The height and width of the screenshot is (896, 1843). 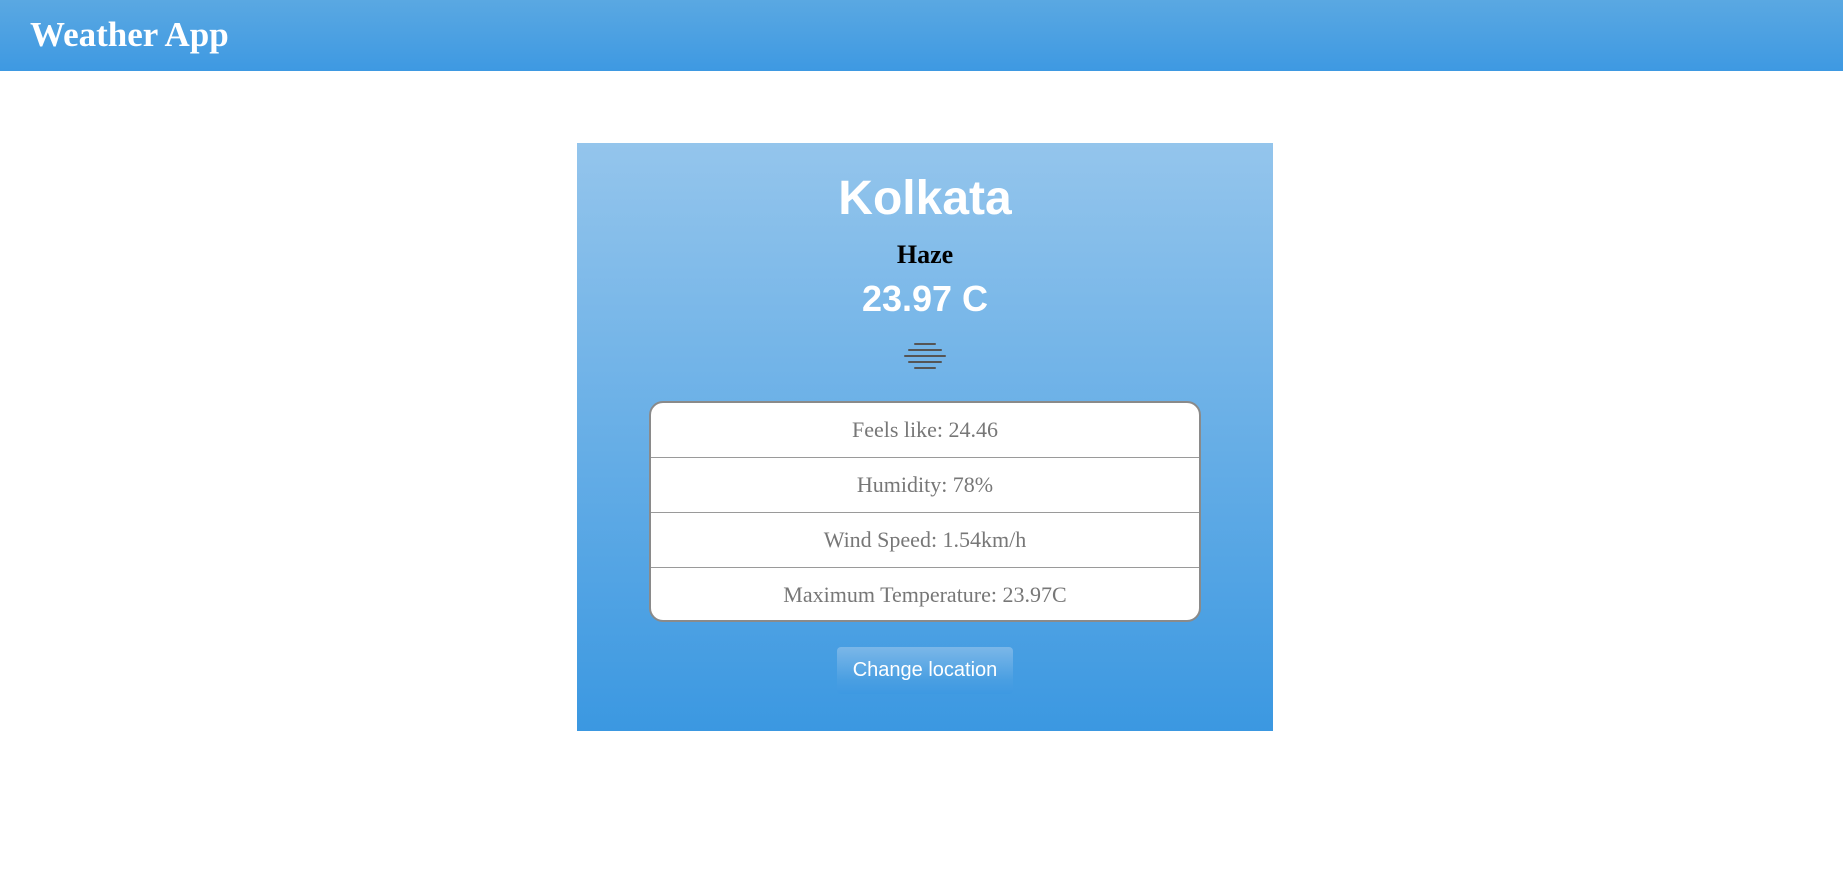 What do you see at coordinates (925, 540) in the screenshot?
I see `detail-wind-speed: Wind Speed: 1.54km/h` at bounding box center [925, 540].